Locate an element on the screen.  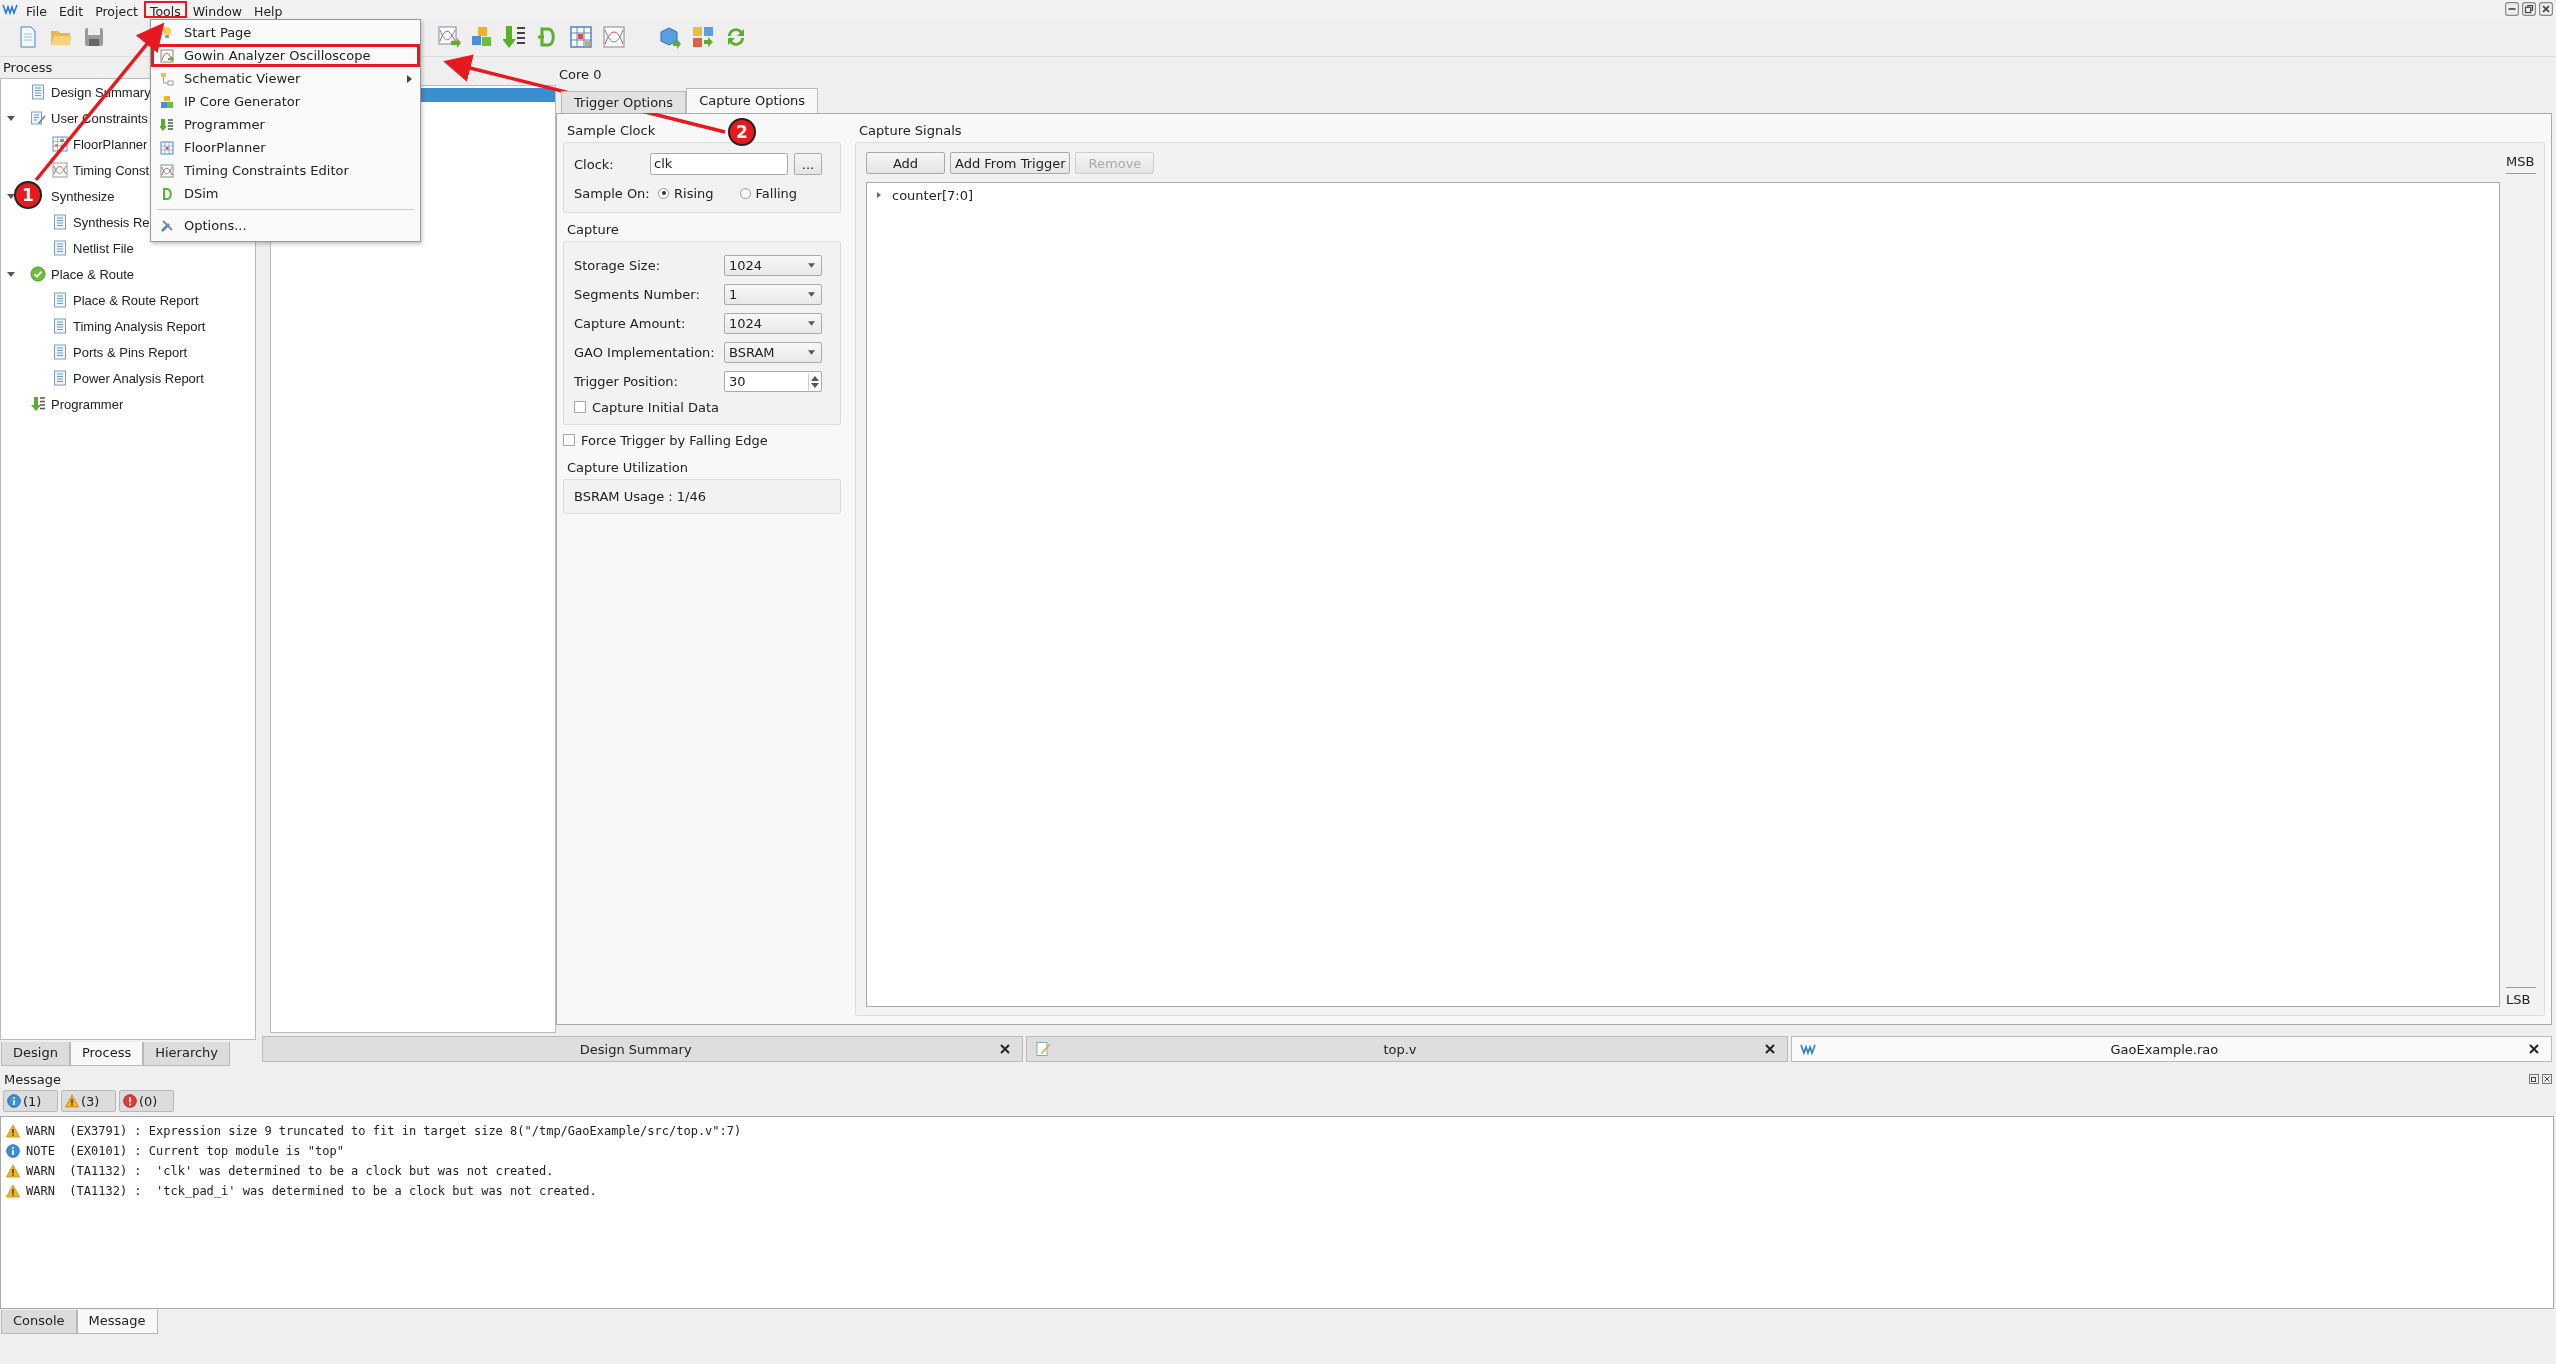
restore-icon is located at coordinates (2529, 9).